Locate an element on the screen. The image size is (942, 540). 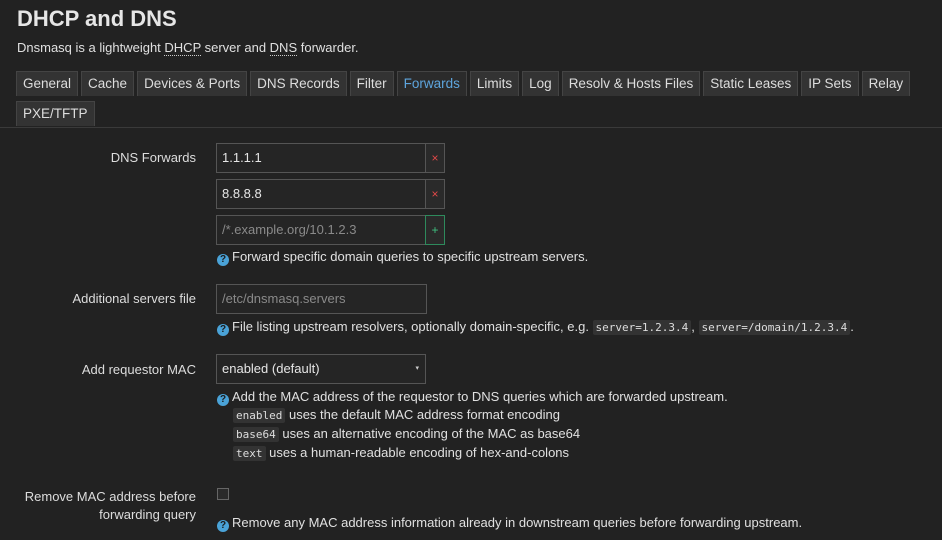
remove-entry-2-icon: × is located at coordinates (435, 194).